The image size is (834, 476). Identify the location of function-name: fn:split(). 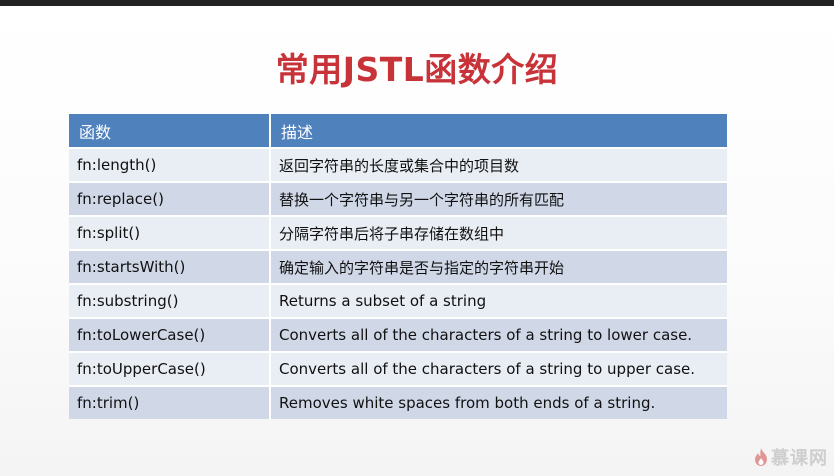
(170, 232).